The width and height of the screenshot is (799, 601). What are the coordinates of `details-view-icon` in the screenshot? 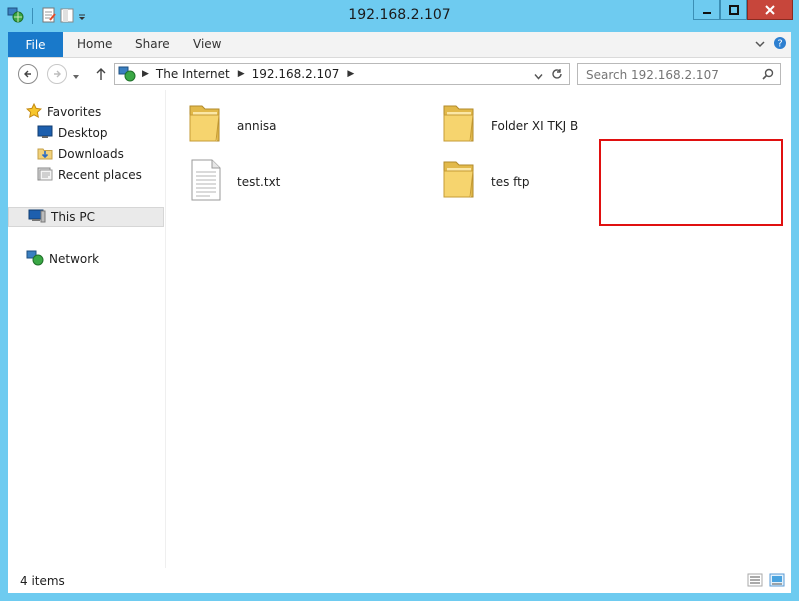 It's located at (755, 581).